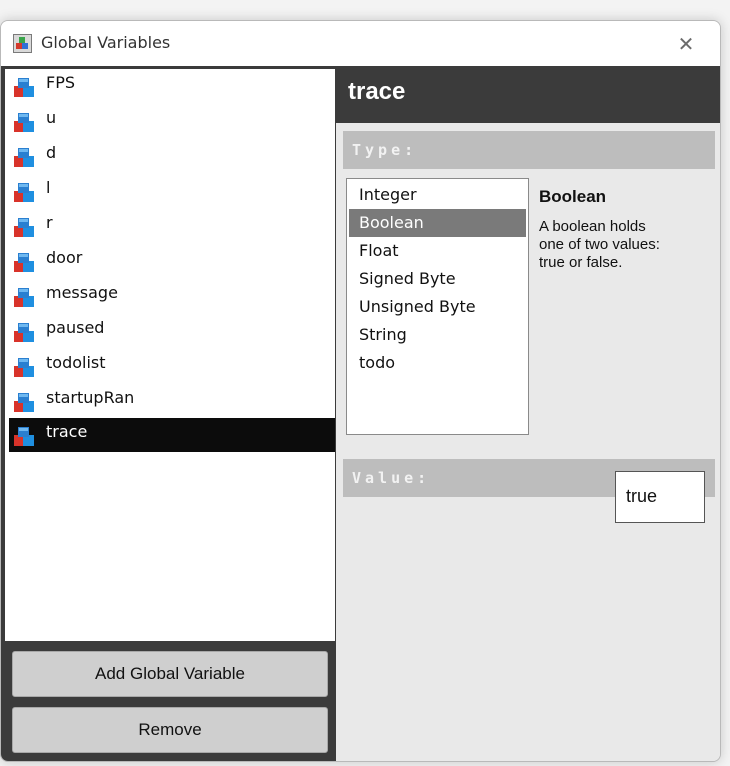 Image resolution: width=730 pixels, height=766 pixels. Describe the element at coordinates (437, 251) in the screenshot. I see `type-list-item: Float` at that location.